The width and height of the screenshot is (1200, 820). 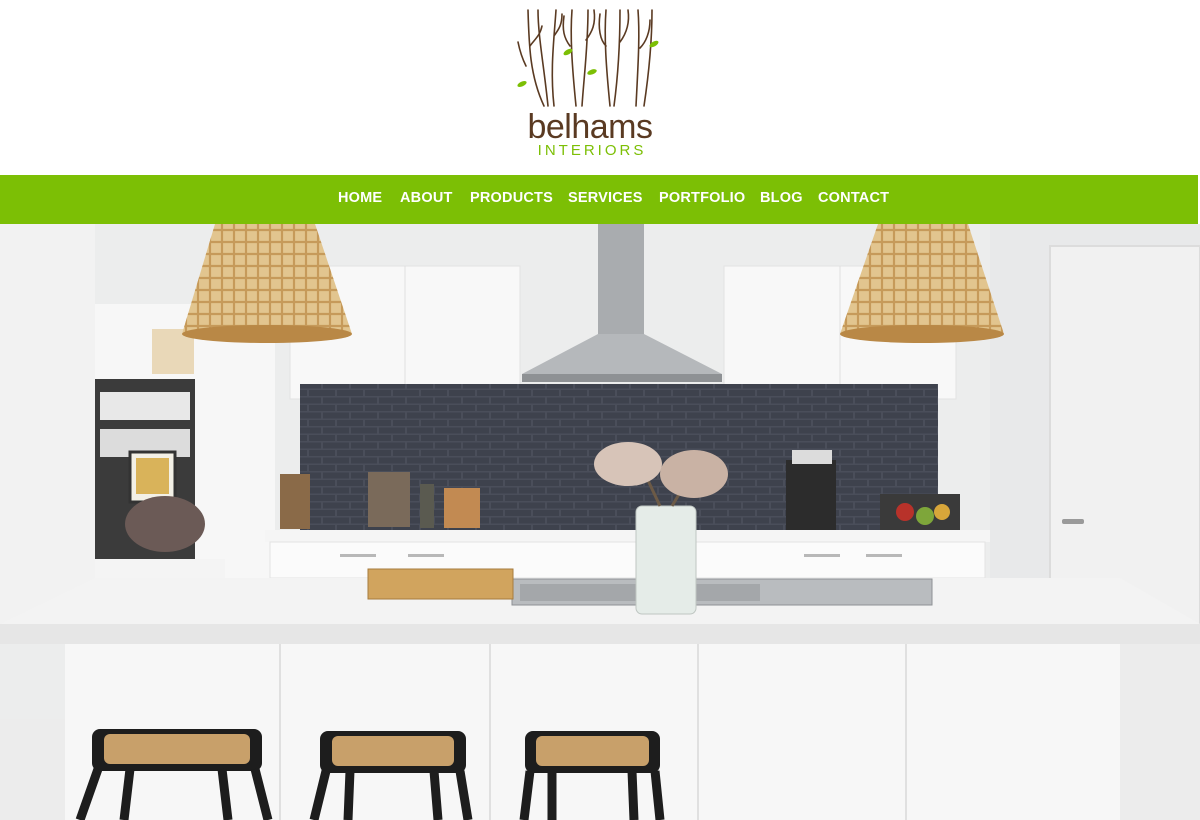 What do you see at coordinates (511, 199) in the screenshot?
I see `nav-products: PRODUCTS` at bounding box center [511, 199].